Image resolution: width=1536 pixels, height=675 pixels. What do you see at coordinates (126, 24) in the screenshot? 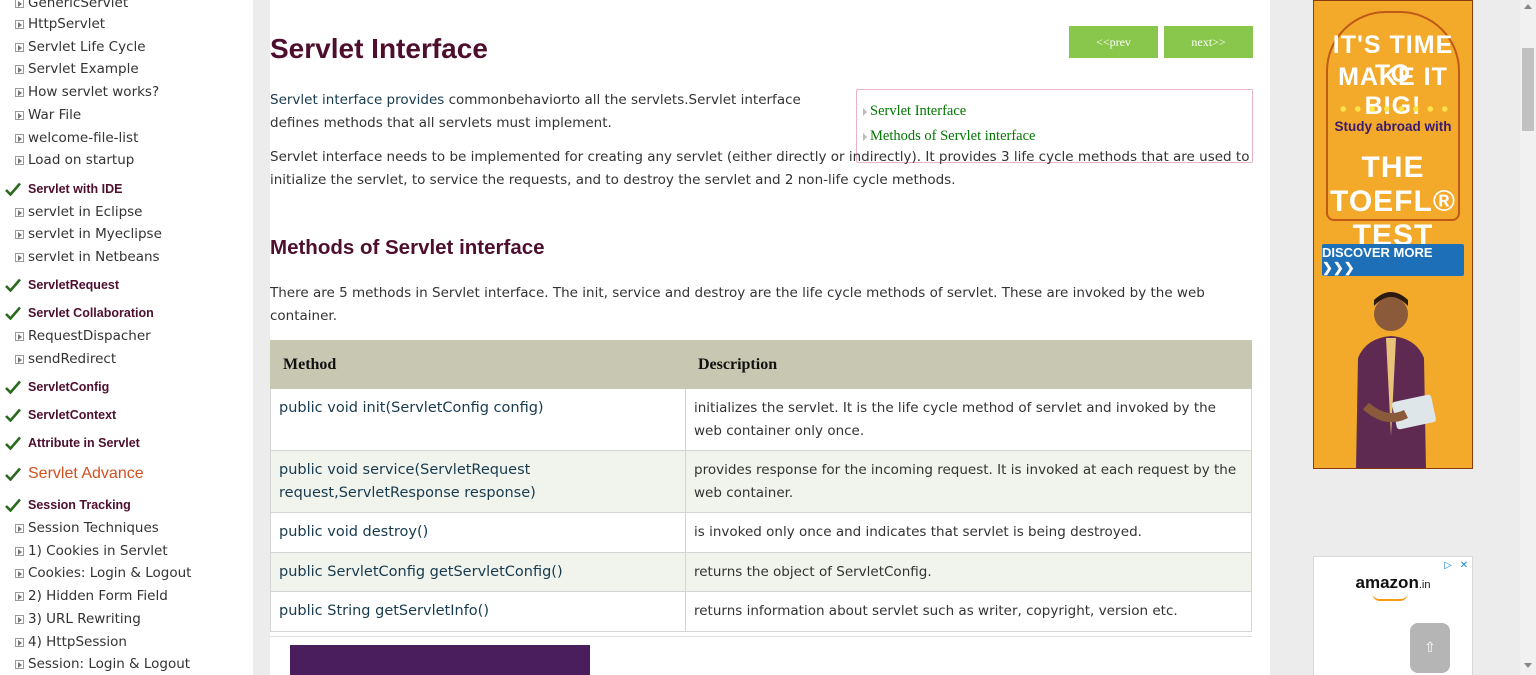
I see `sidebar-link: HttpServlet` at bounding box center [126, 24].